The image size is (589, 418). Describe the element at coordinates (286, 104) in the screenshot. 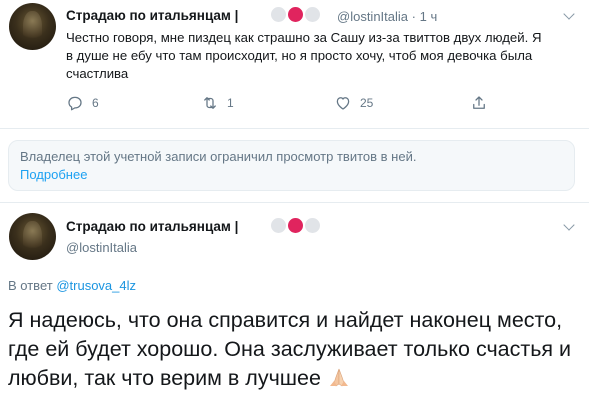

I see `tweet-actions: 6 1 25` at that location.